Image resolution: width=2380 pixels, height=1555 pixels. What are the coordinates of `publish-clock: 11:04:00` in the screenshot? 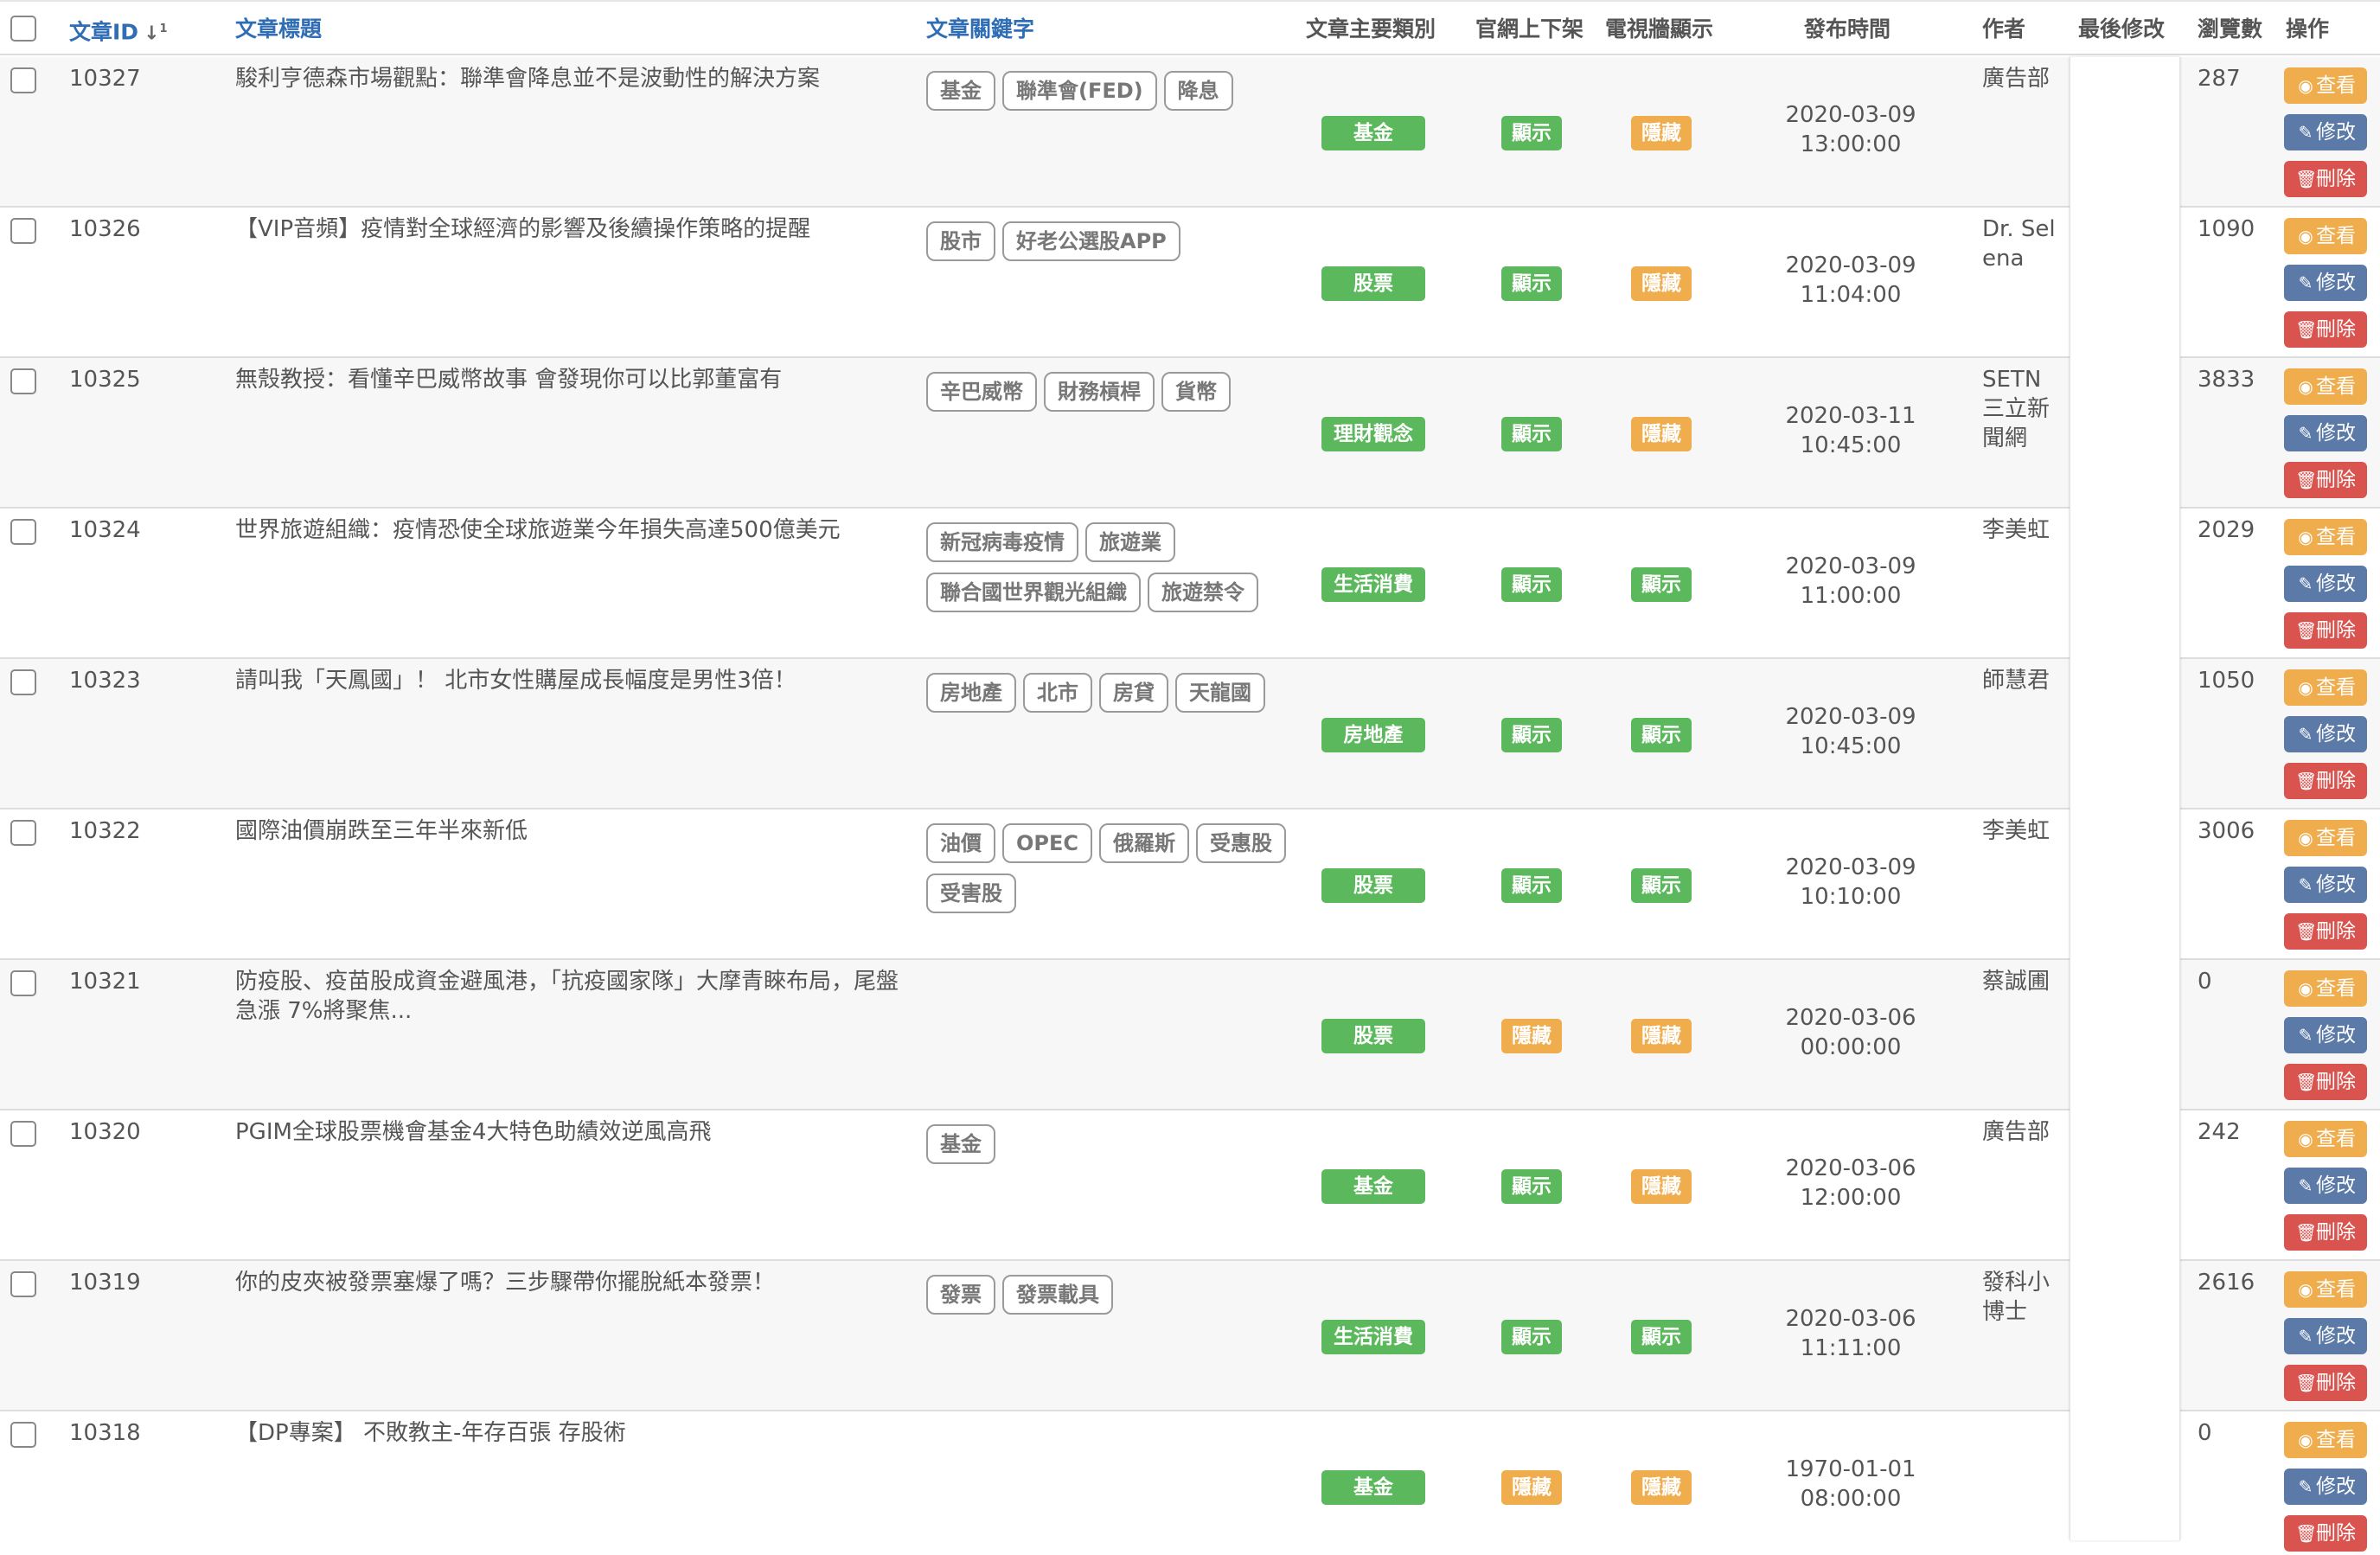 It's located at (1851, 295).